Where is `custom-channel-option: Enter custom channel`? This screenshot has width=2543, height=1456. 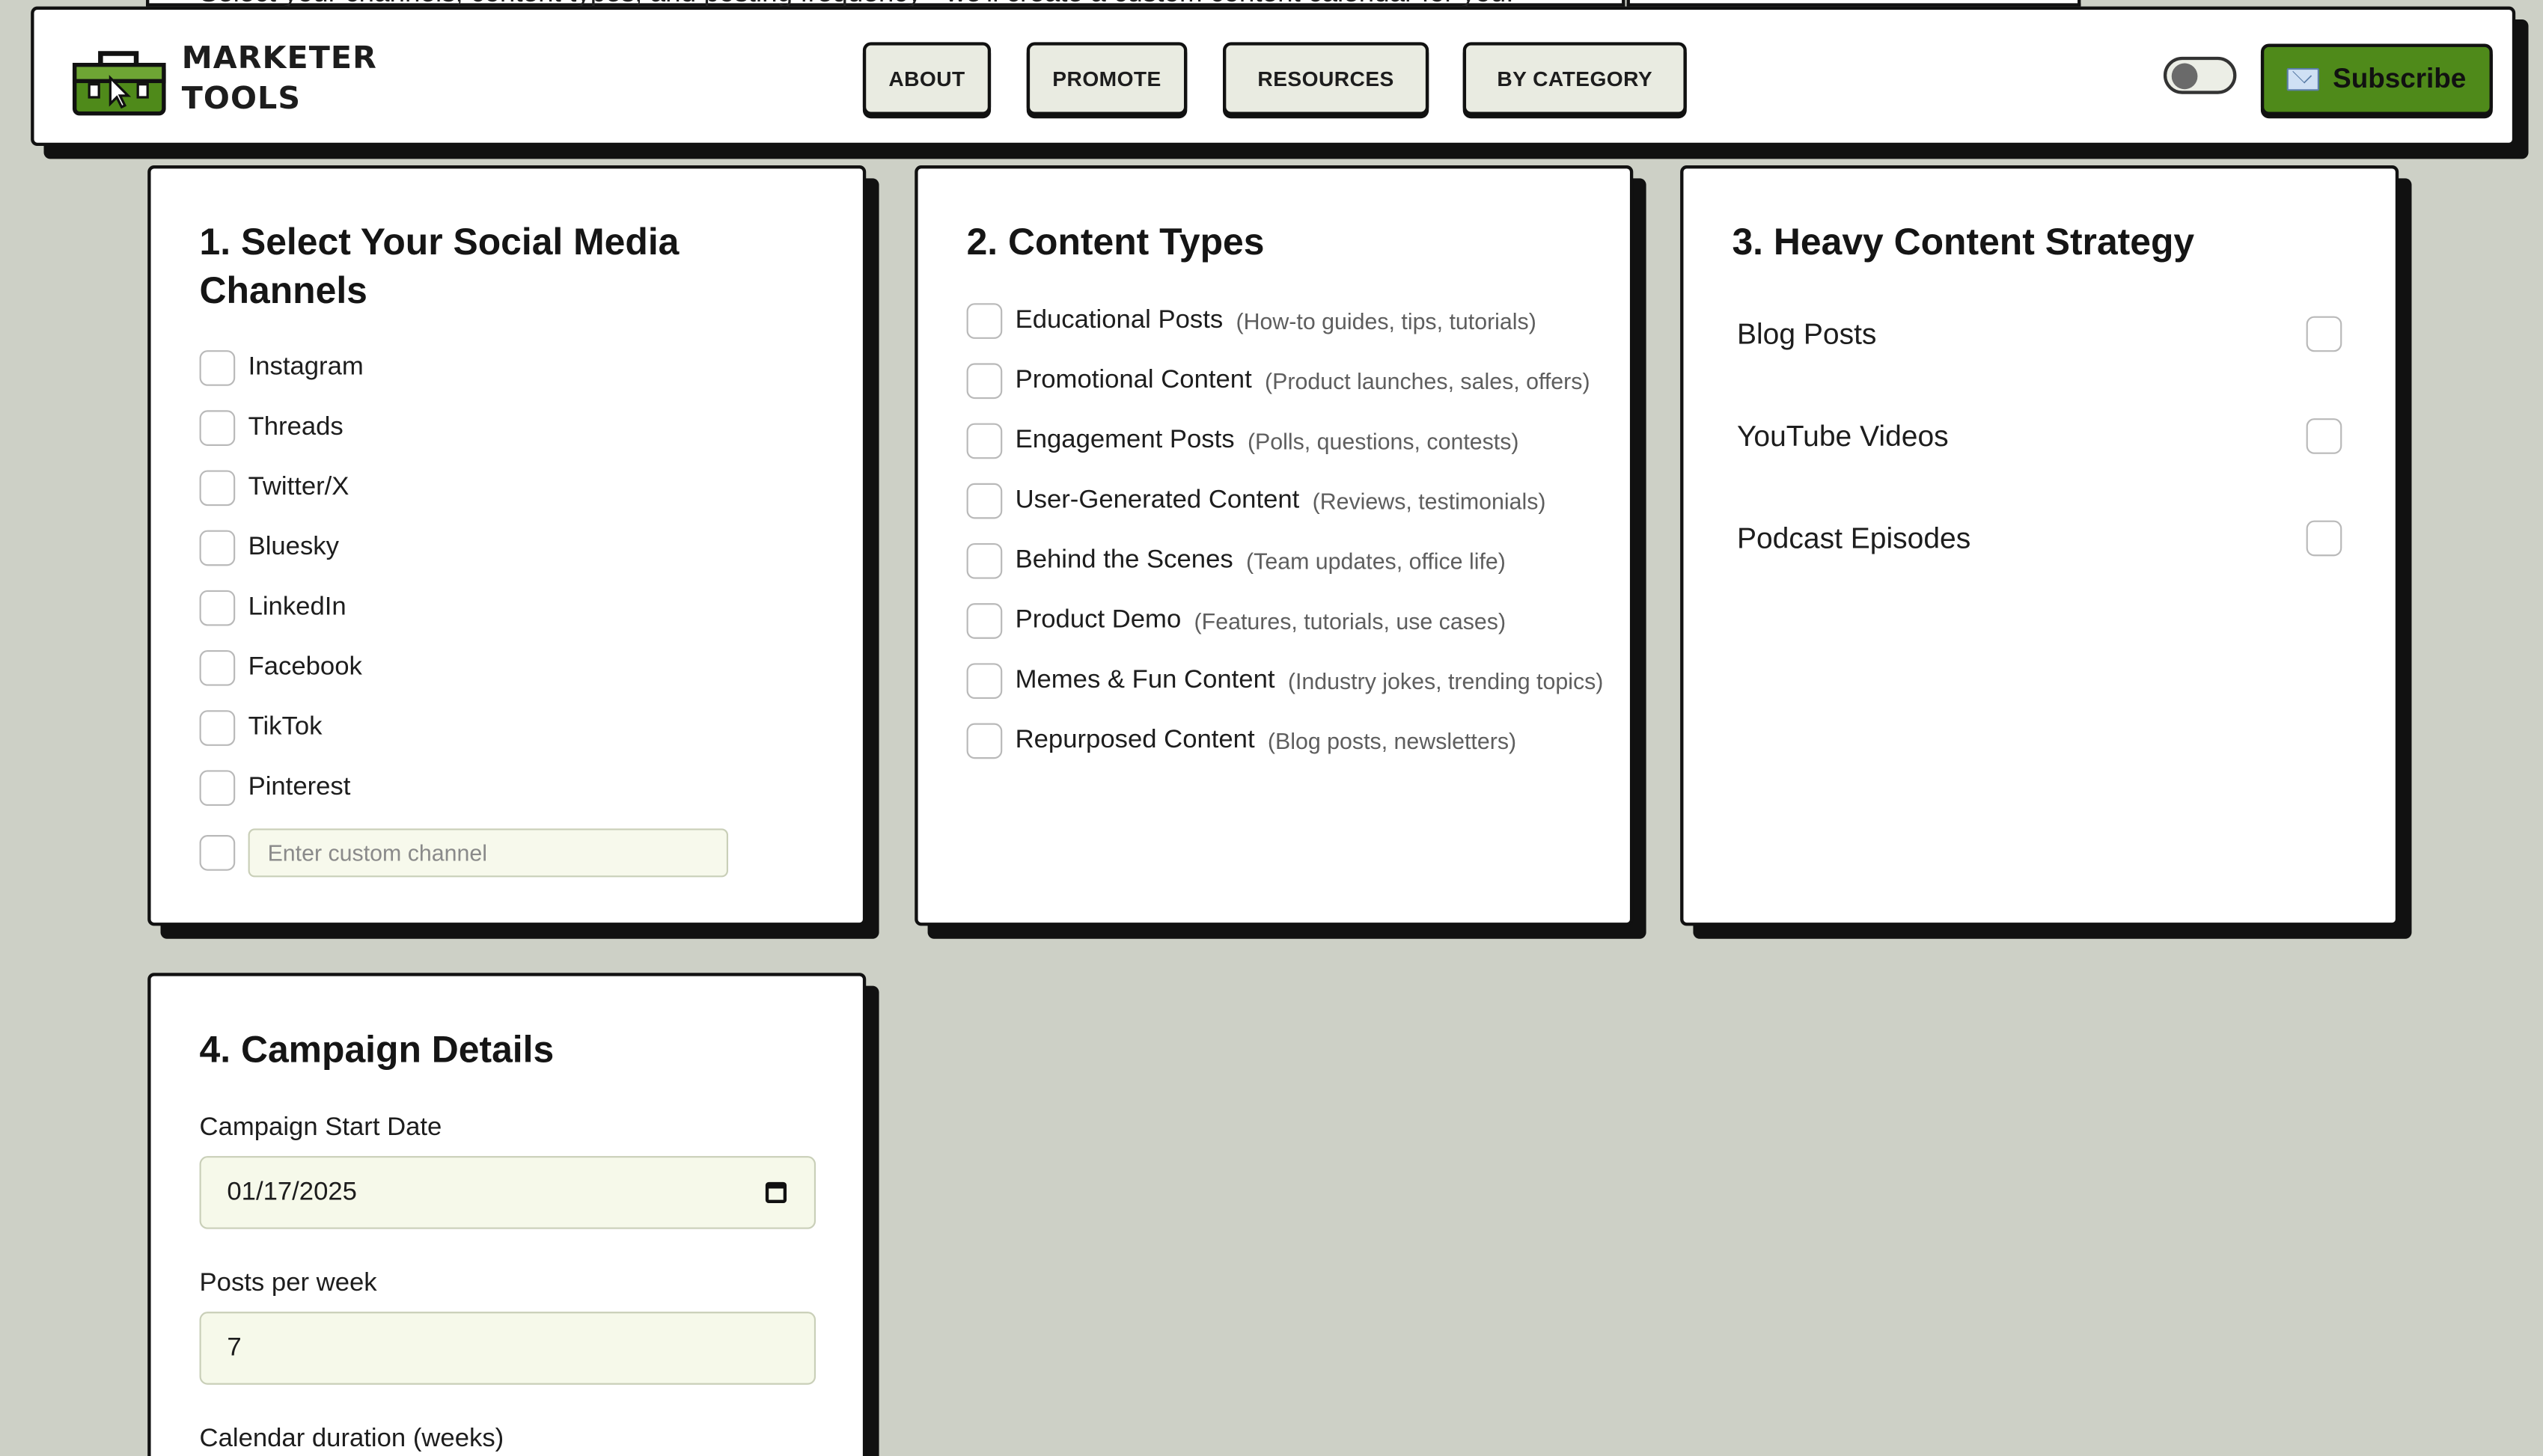 custom-channel-option: Enter custom channel is located at coordinates (464, 853).